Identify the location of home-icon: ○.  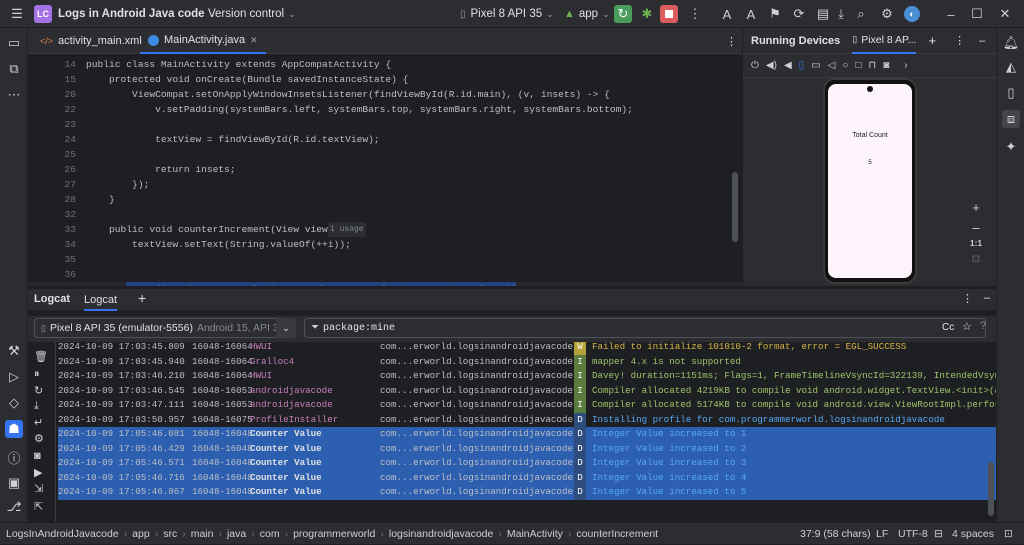
(845, 65).